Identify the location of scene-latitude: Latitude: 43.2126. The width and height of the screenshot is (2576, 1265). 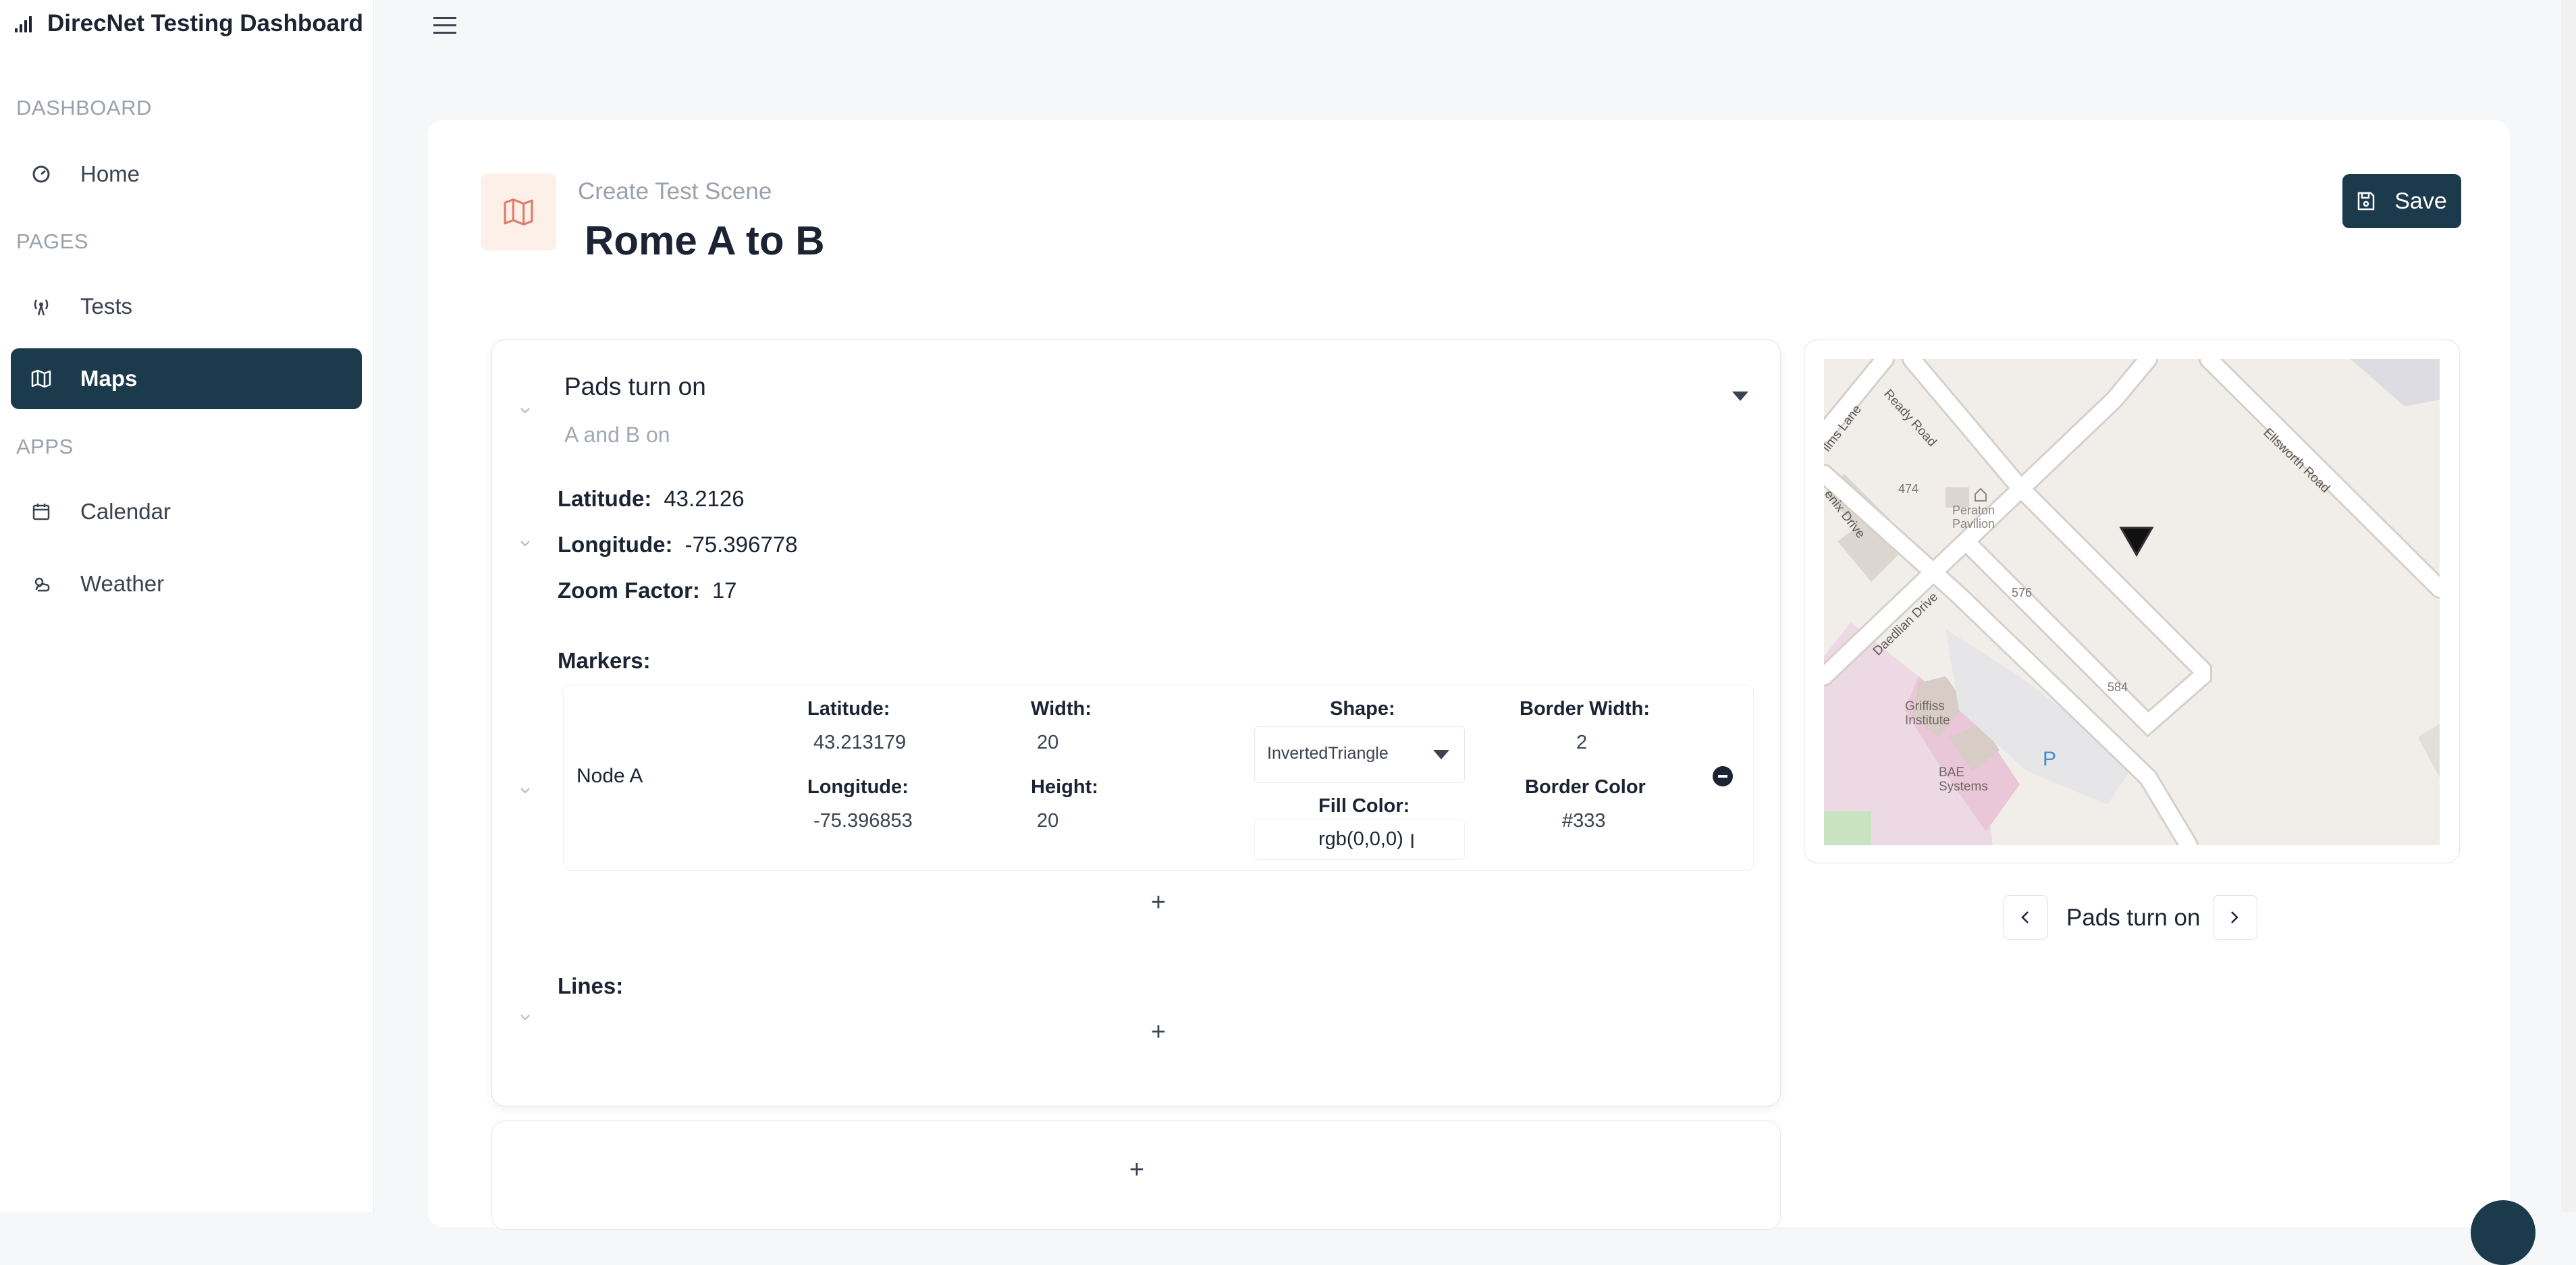
(651, 499).